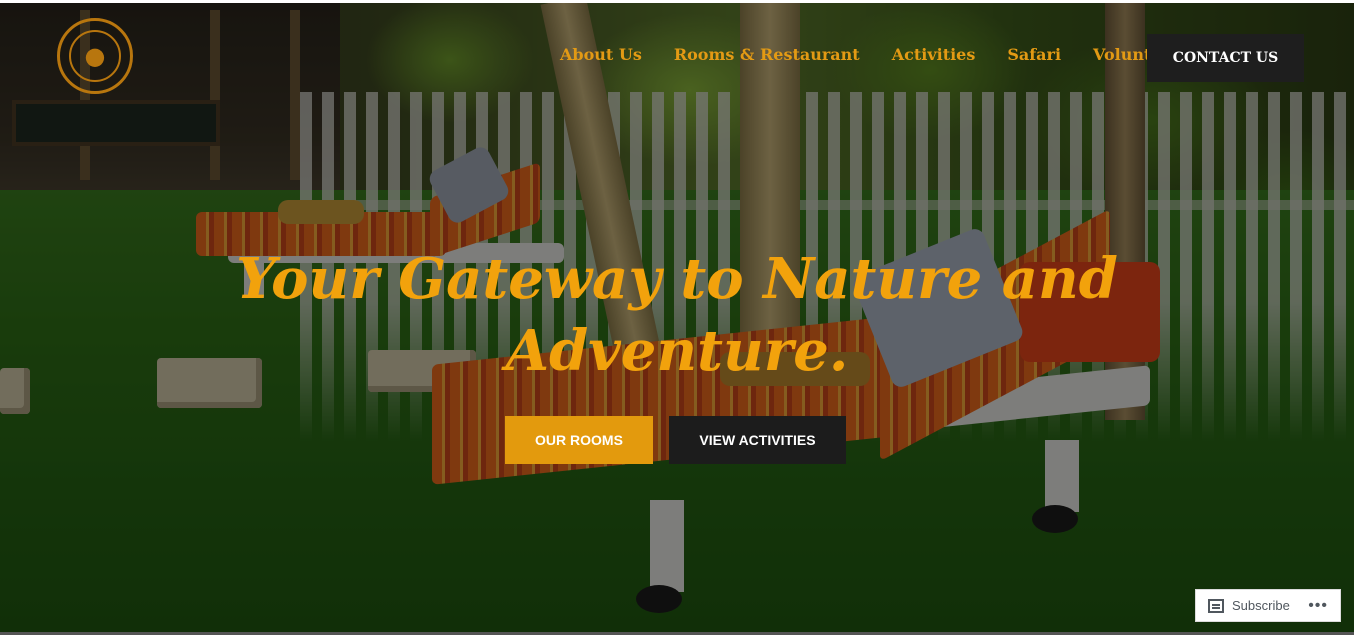 The width and height of the screenshot is (1354, 635). What do you see at coordinates (677, 351) in the screenshot?
I see `hero-headline-line2: Adventure.` at bounding box center [677, 351].